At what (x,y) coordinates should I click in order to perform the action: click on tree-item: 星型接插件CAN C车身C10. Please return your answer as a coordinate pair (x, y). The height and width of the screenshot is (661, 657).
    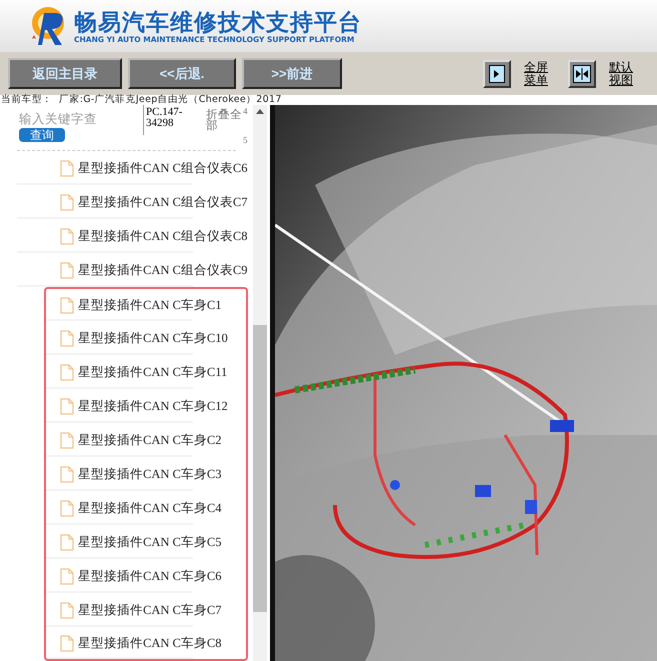
    Looking at the image, I should click on (146, 338).